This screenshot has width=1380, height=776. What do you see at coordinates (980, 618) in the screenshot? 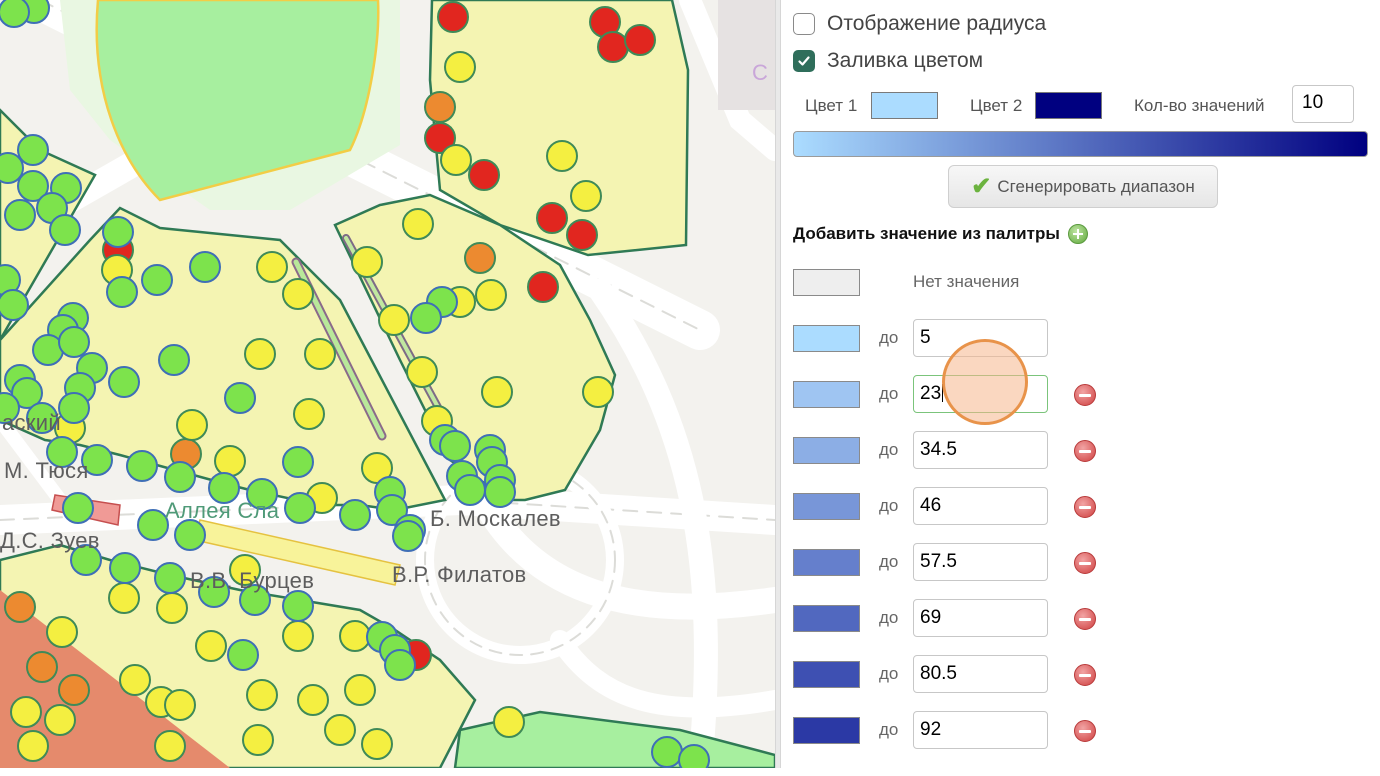
I see `range-value-input: 69` at bounding box center [980, 618].